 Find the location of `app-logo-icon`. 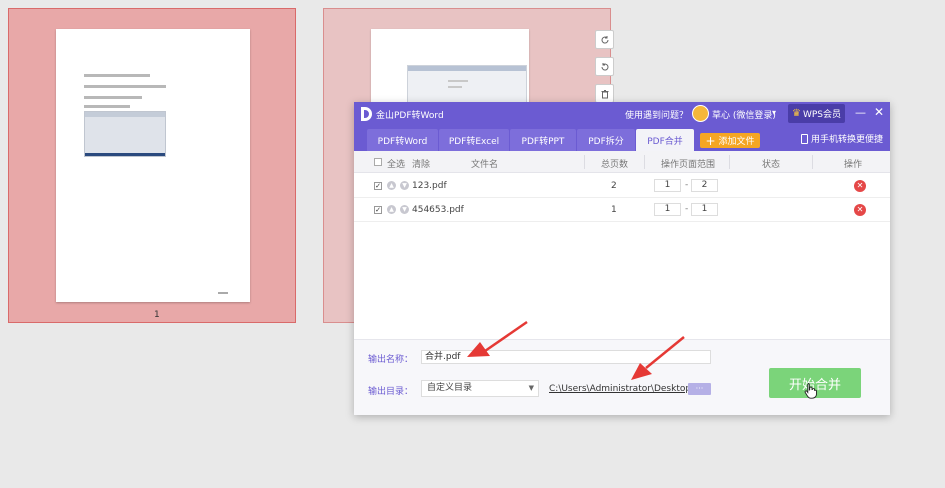

app-logo-icon is located at coordinates (366, 114).